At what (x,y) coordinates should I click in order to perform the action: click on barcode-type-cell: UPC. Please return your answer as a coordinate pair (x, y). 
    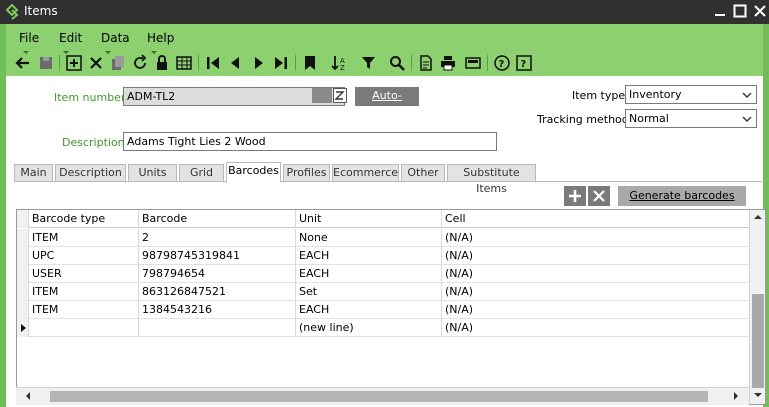
    Looking at the image, I should click on (84, 256).